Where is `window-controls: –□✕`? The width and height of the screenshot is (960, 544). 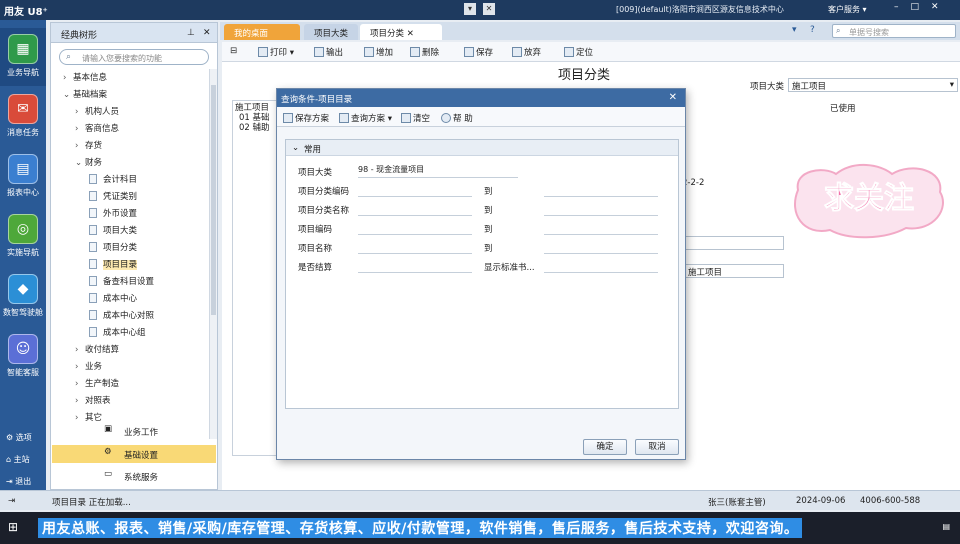
window-controls: –□✕ is located at coordinates (922, 7).